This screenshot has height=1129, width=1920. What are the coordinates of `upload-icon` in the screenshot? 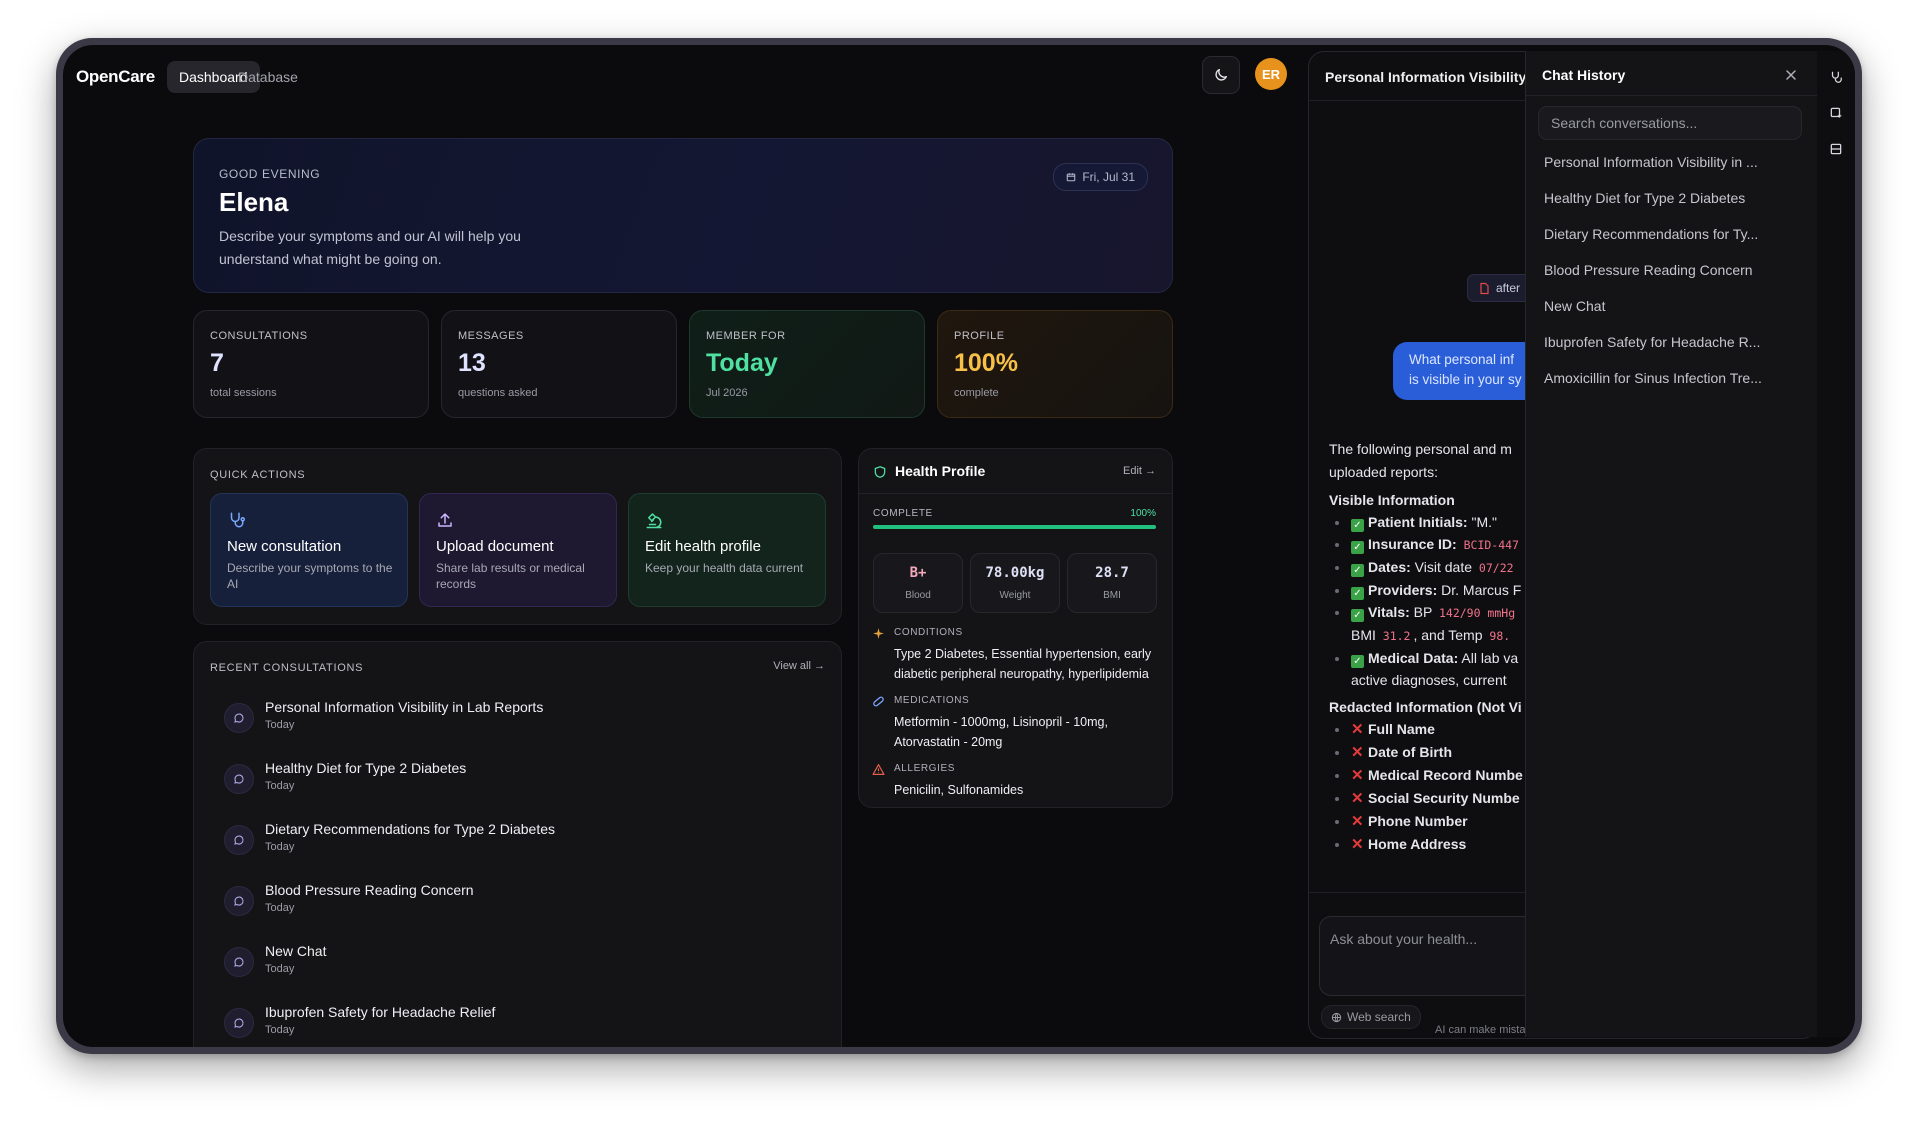 It's located at (445, 520).